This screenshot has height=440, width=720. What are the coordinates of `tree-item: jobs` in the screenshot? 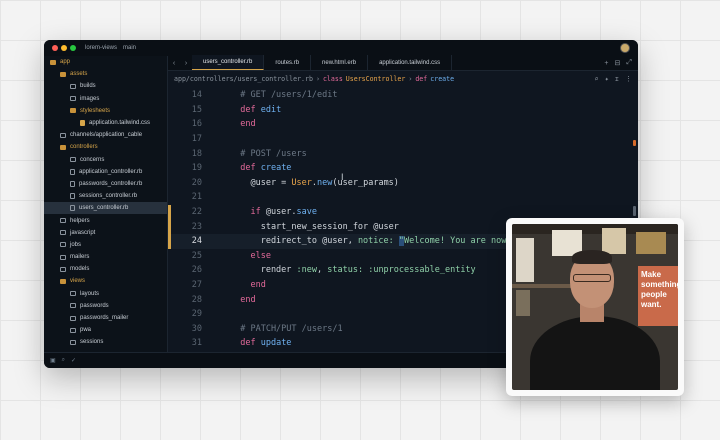 It's located at (105, 245).